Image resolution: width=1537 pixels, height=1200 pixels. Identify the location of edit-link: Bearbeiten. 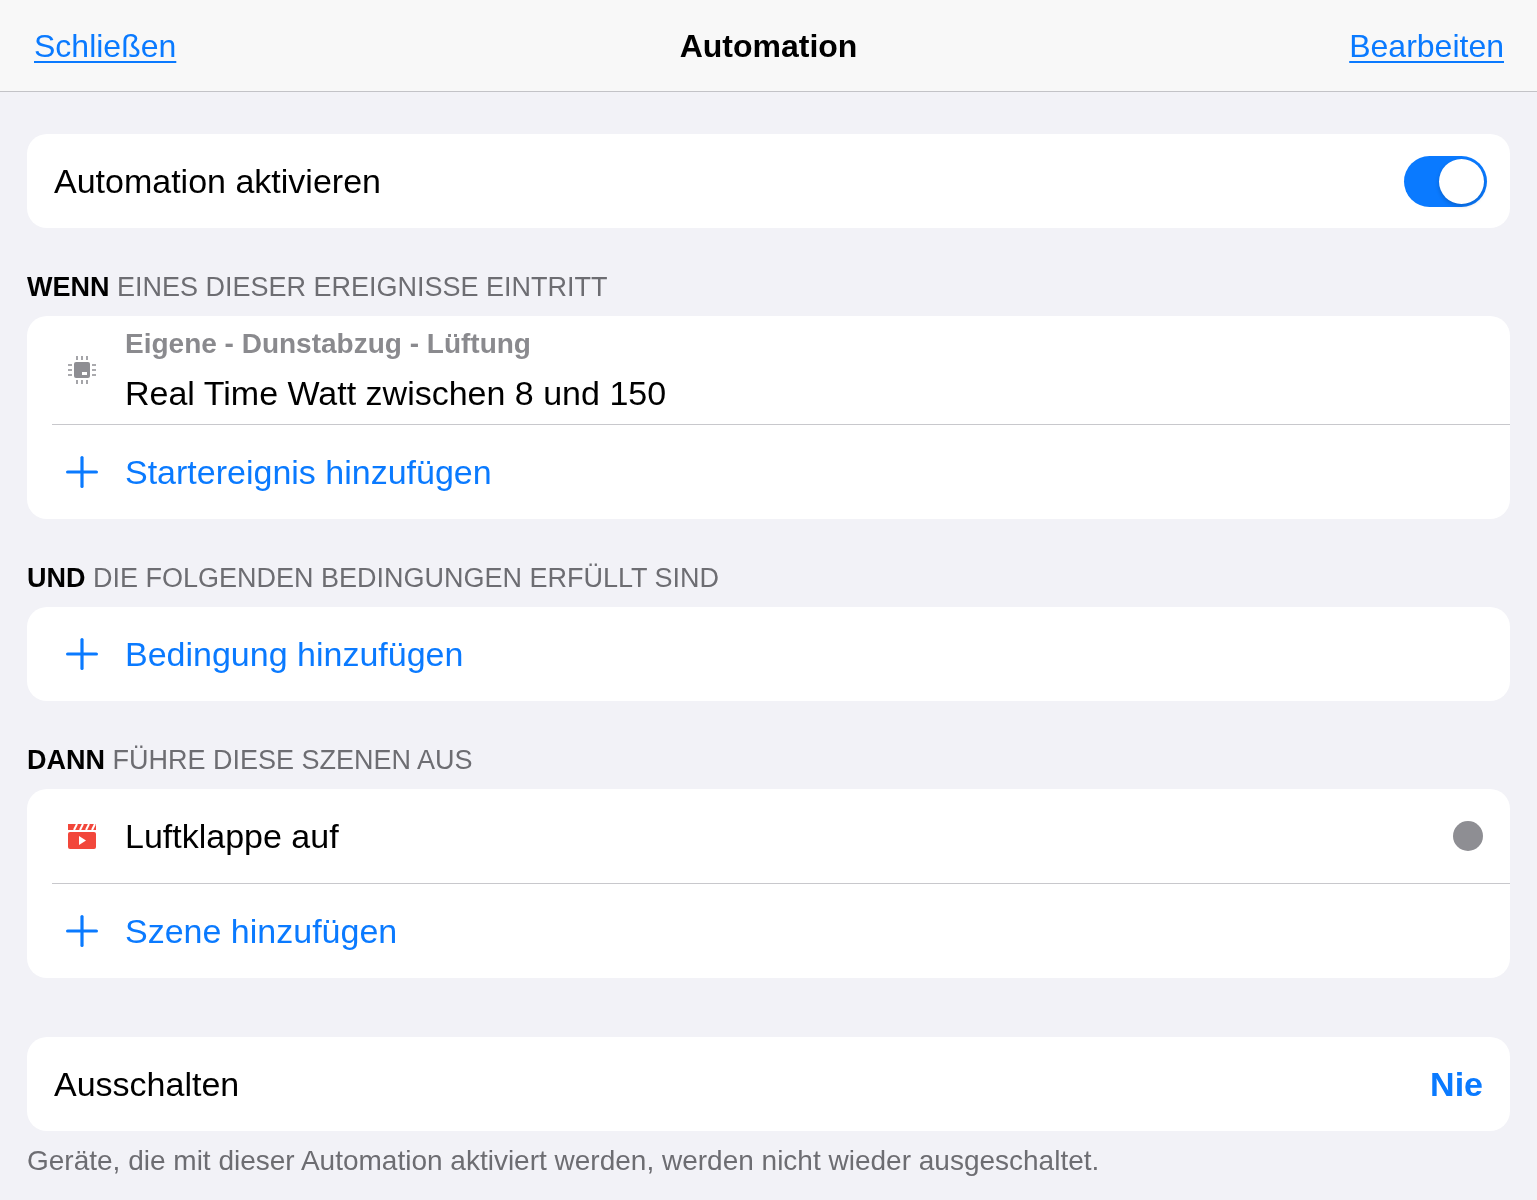
(1426, 45).